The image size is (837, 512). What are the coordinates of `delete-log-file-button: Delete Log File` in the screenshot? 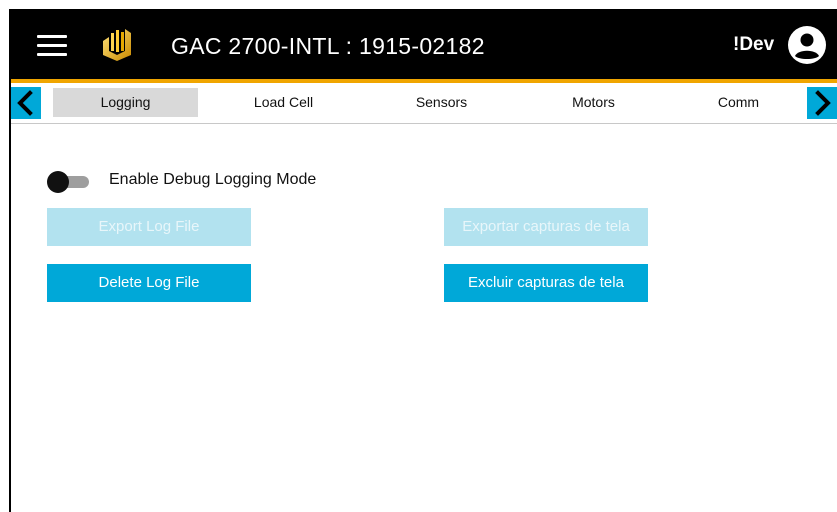 It's located at (149, 283).